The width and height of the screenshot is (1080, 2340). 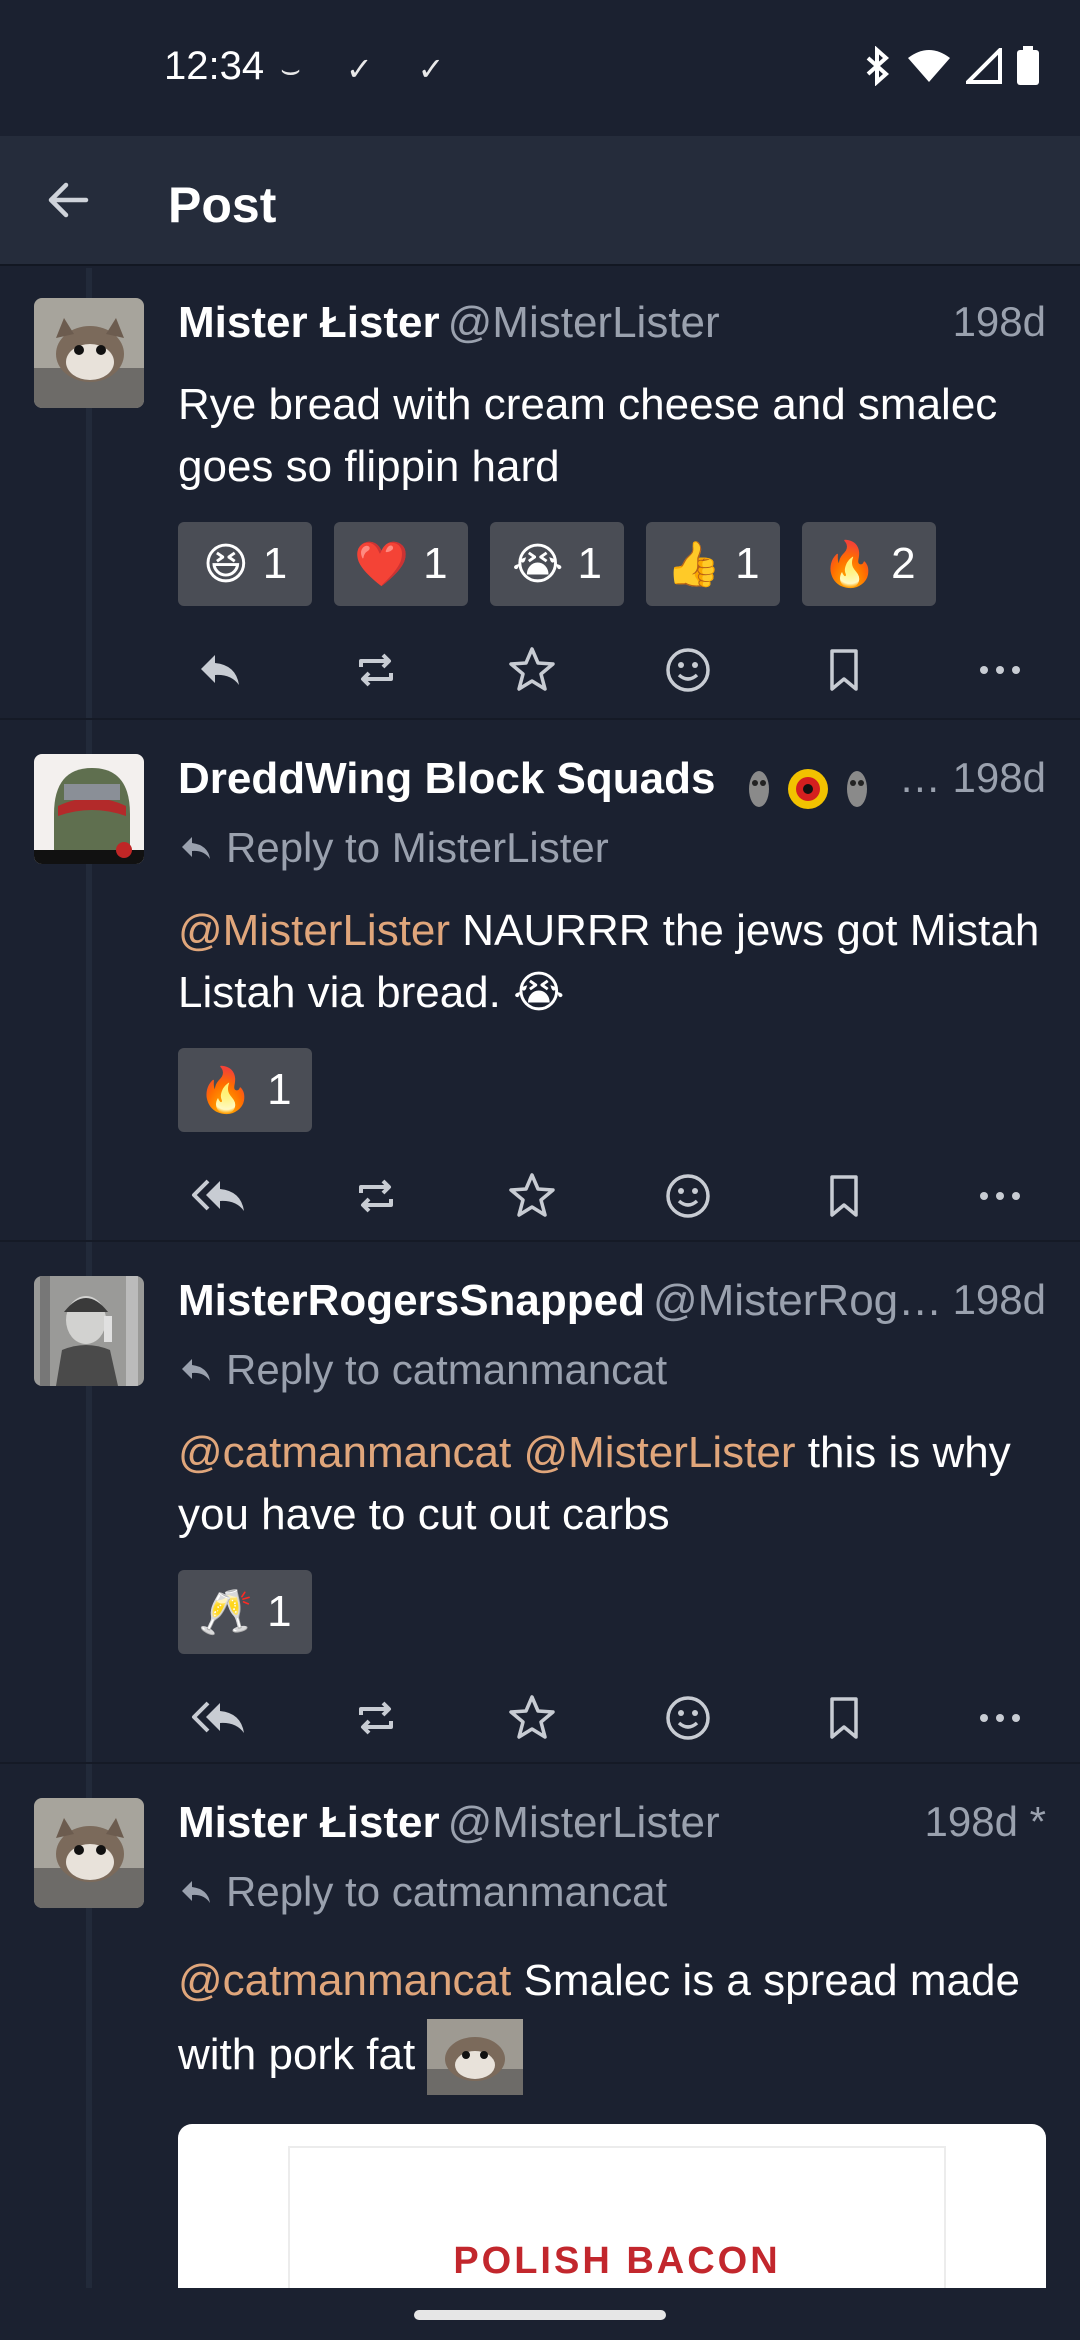 I want to click on post-time: 198d, so click(x=996, y=322).